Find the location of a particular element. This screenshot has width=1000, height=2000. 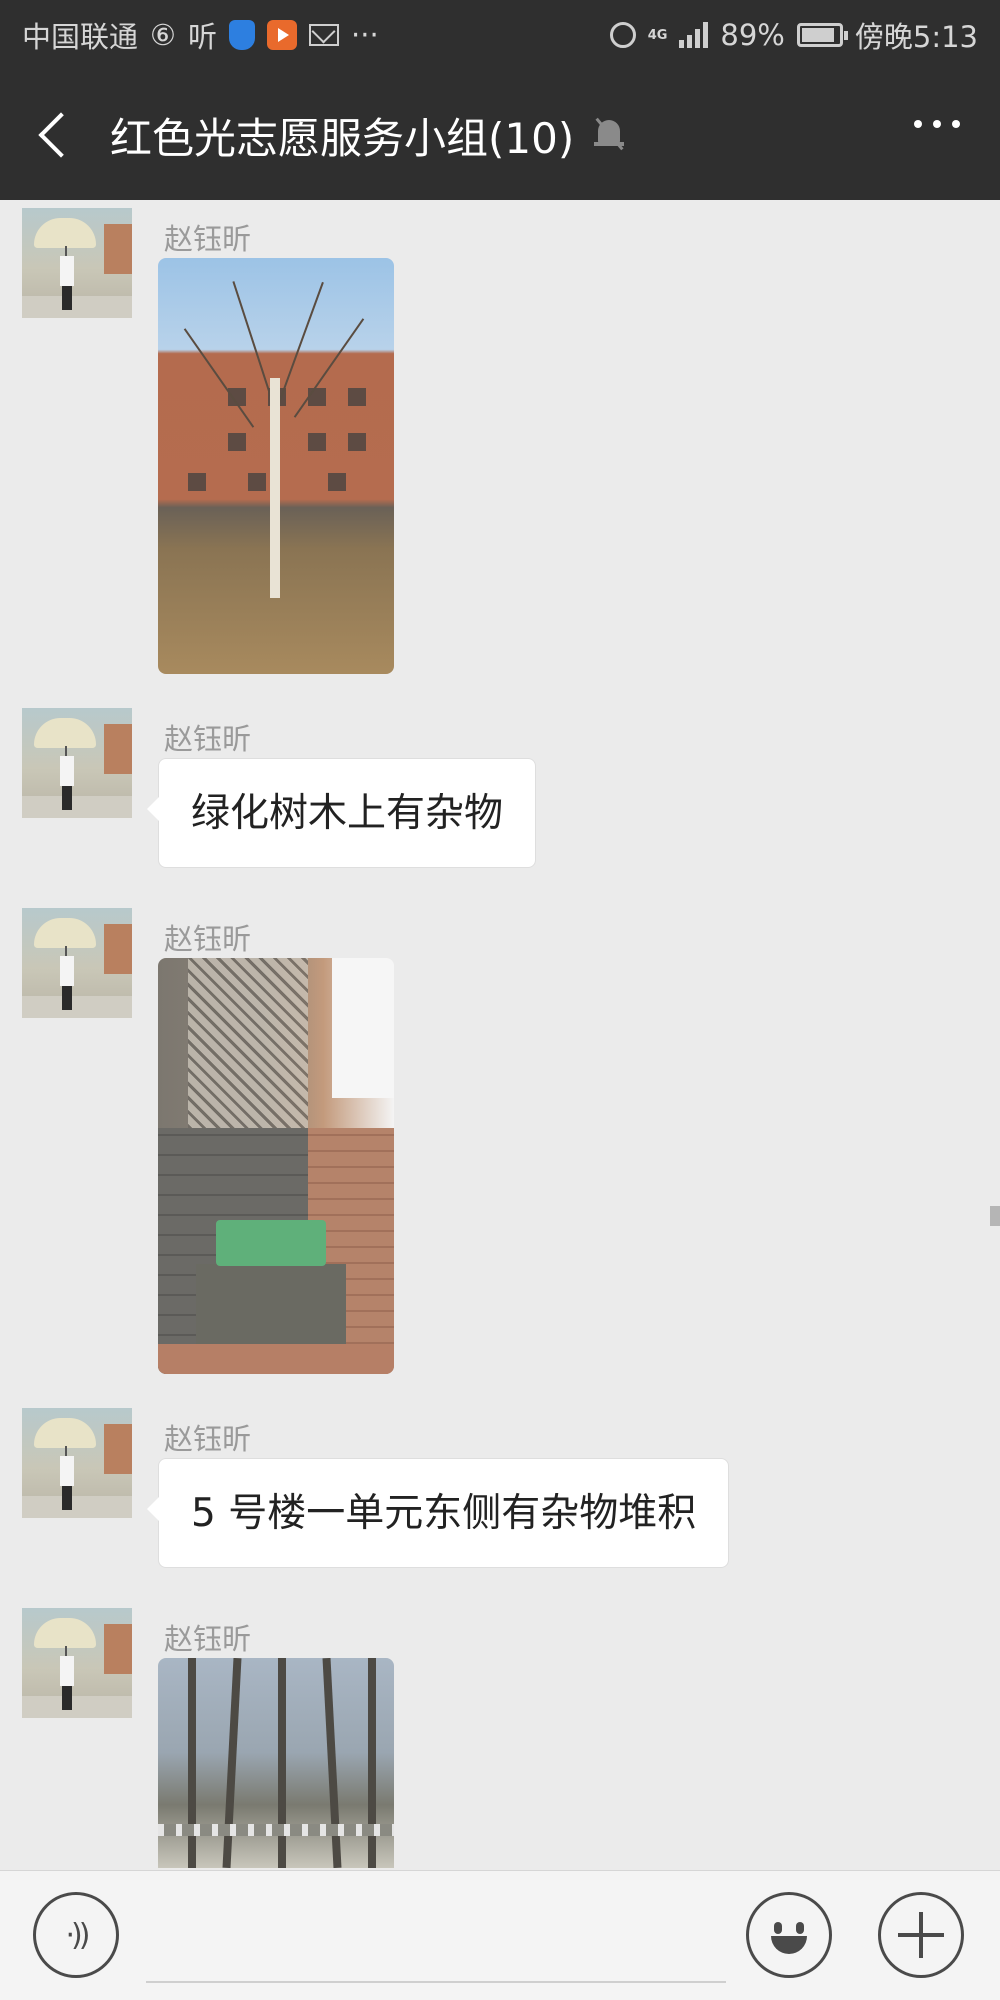

battery-icon is located at coordinates (822, 35).